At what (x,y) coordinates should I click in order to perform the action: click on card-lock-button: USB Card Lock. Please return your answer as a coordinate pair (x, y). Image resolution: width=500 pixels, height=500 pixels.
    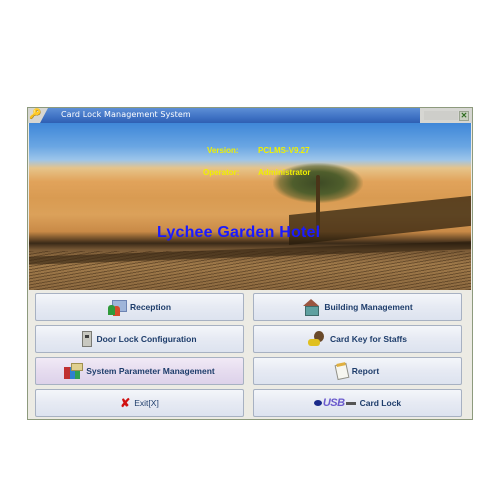
    Looking at the image, I should click on (357, 403).